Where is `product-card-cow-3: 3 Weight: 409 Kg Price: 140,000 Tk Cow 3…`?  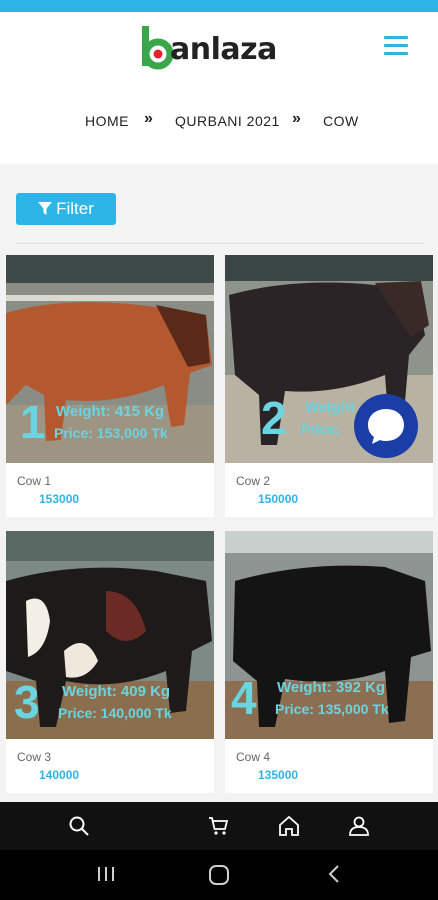
product-card-cow-3: 3 Weight: 409 Kg Price: 140,000 Tk Cow 3… is located at coordinates (110, 662).